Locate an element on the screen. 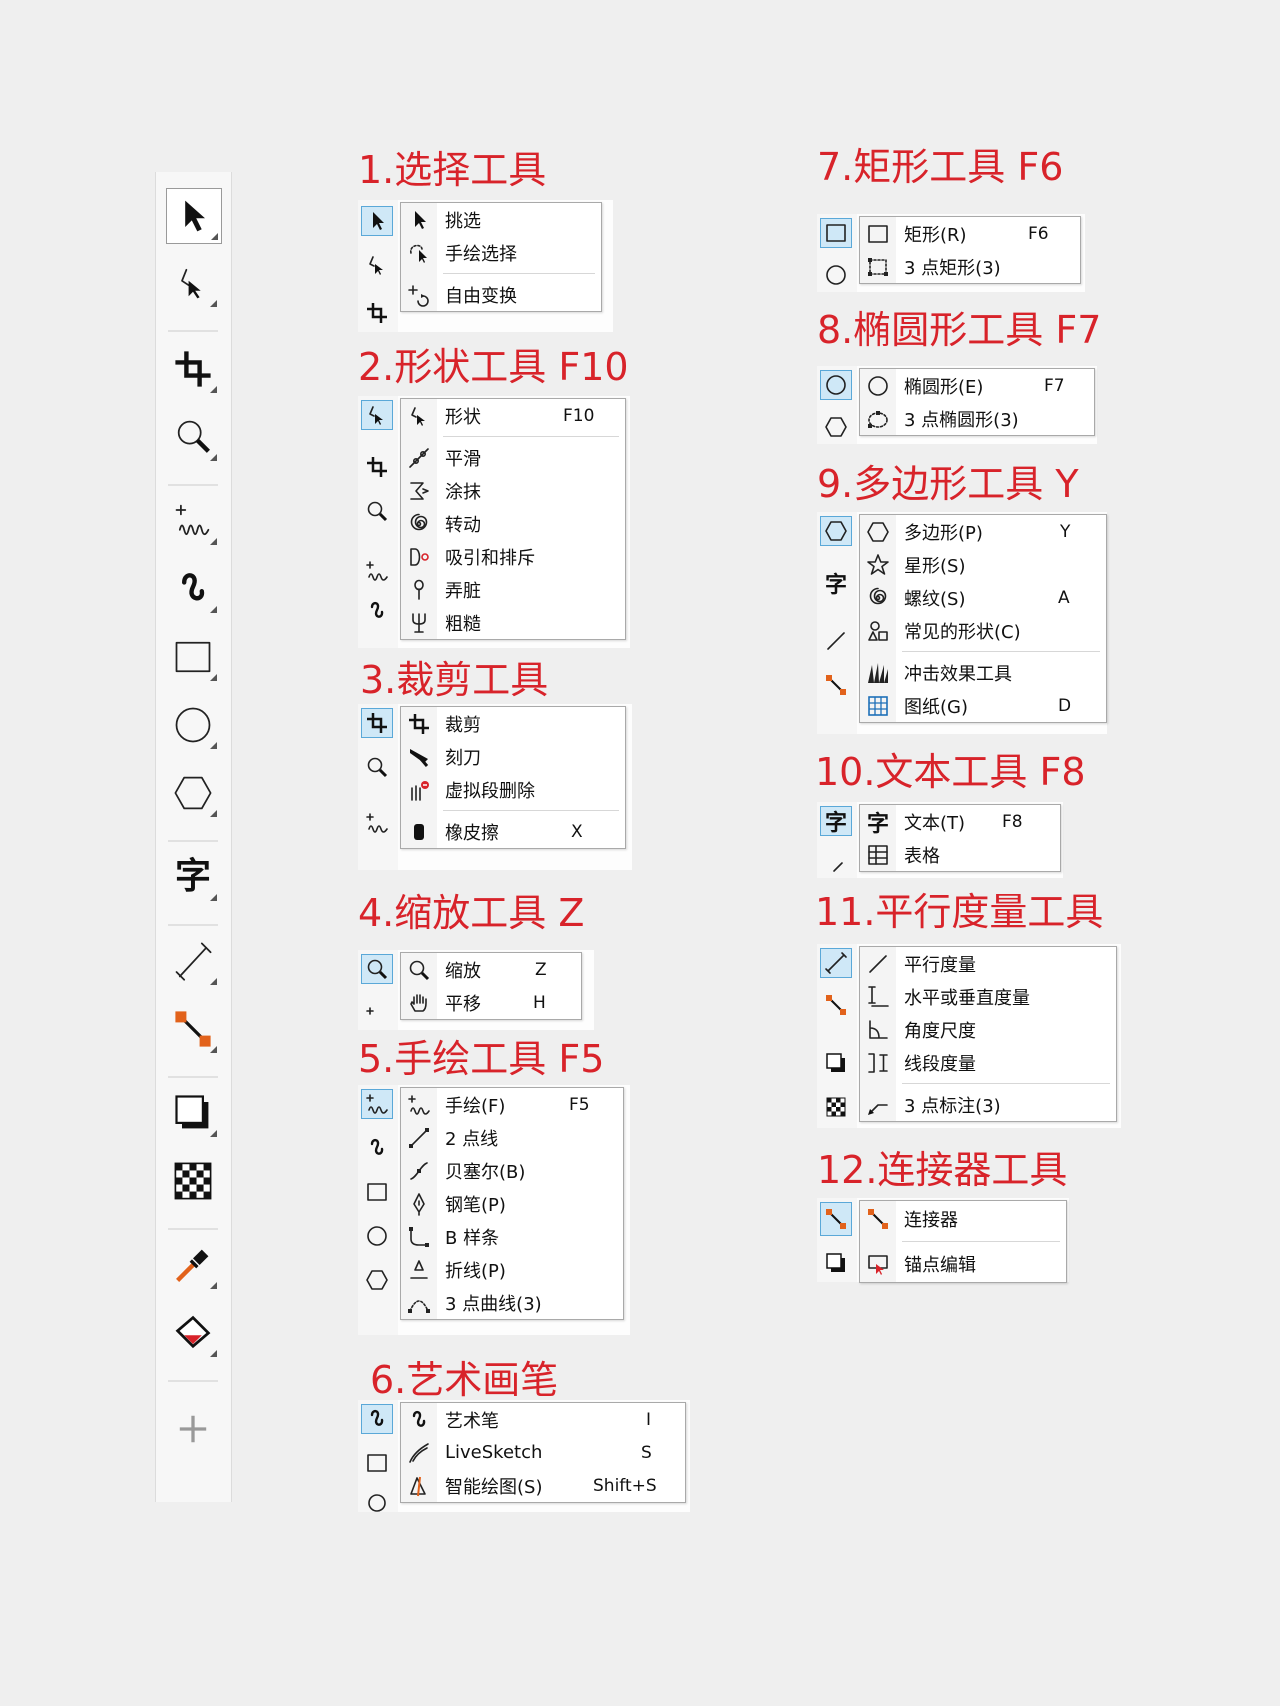  menu-item-pen: 钢笔(P) is located at coordinates (512, 1203).